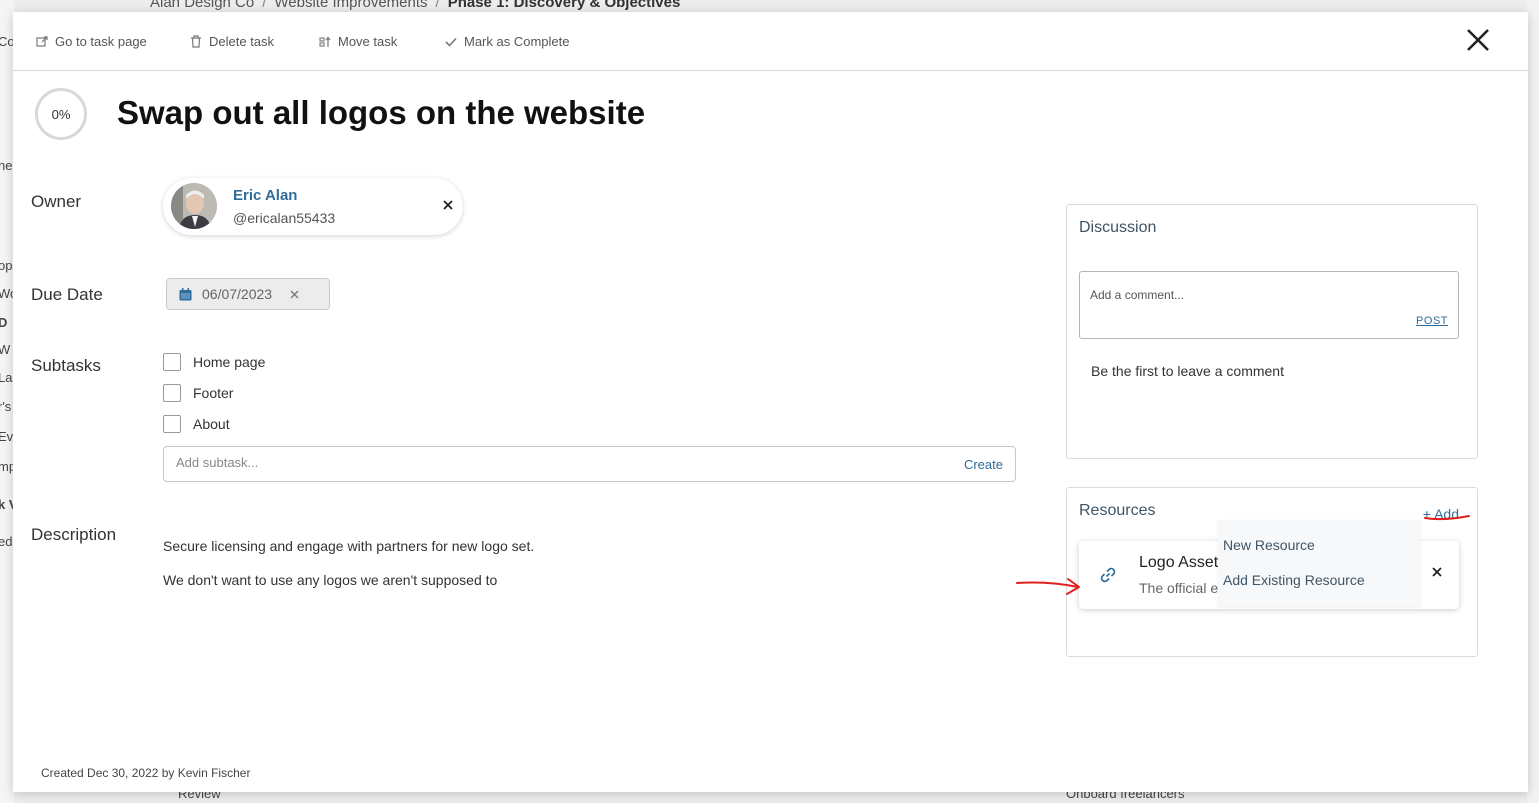  Describe the element at coordinates (56, 201) in the screenshot. I see `owner-label: Owner` at that location.